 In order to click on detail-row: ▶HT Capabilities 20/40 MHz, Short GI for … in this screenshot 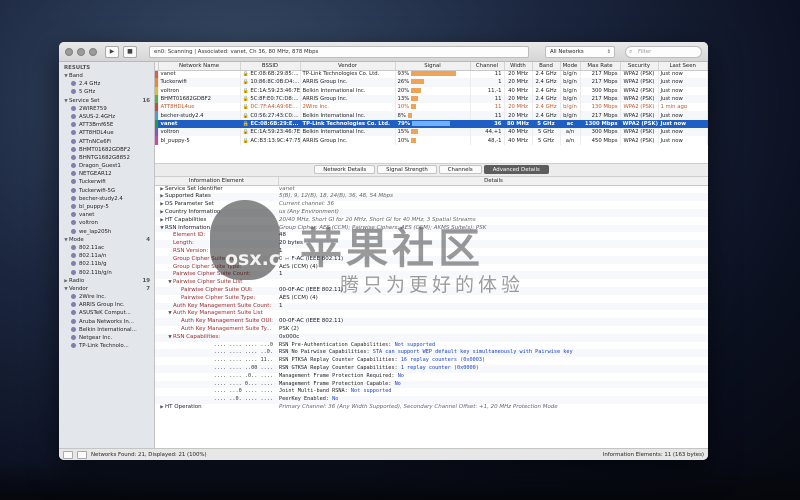, I will do `click(431, 221)`.